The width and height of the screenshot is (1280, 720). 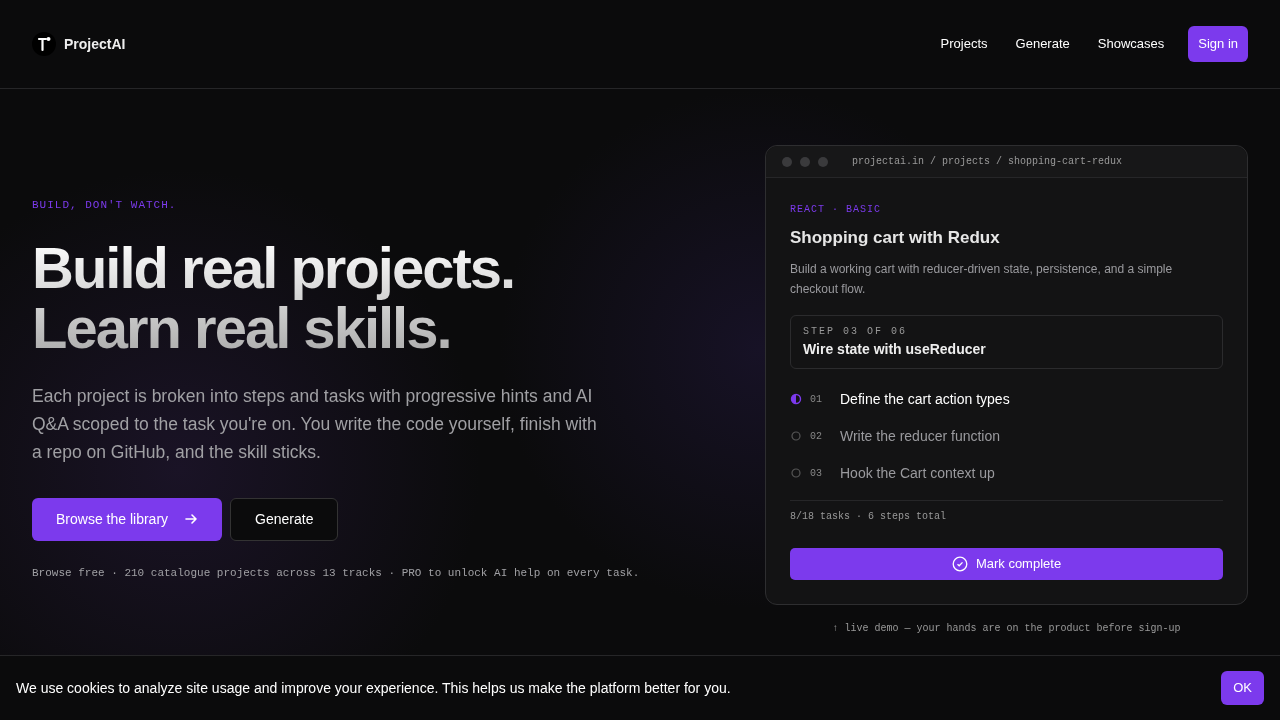 What do you see at coordinates (44, 44) in the screenshot?
I see `logo-icon` at bounding box center [44, 44].